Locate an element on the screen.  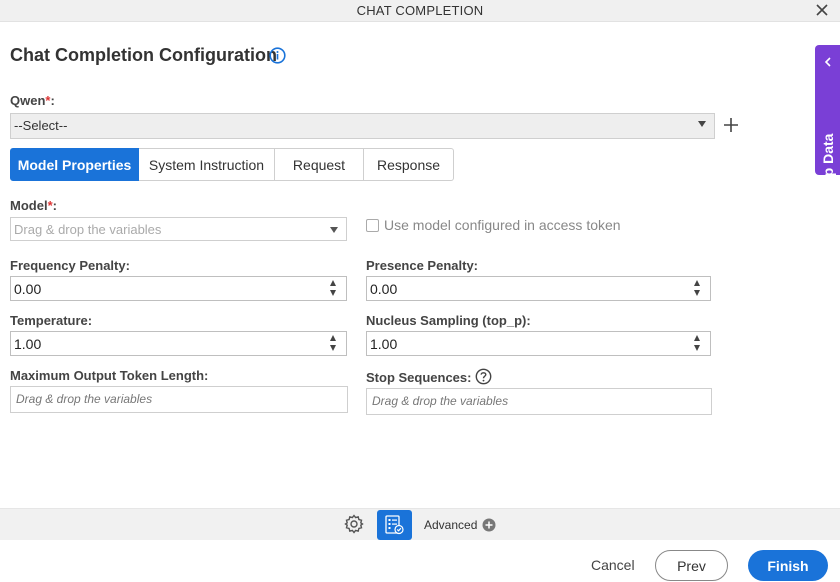
gear-icon is located at coordinates (354, 524).